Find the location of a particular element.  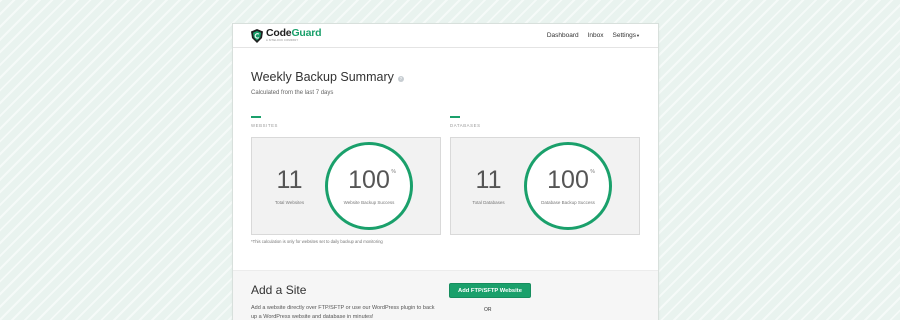

total-websites-count: 11 is located at coordinates (289, 179).